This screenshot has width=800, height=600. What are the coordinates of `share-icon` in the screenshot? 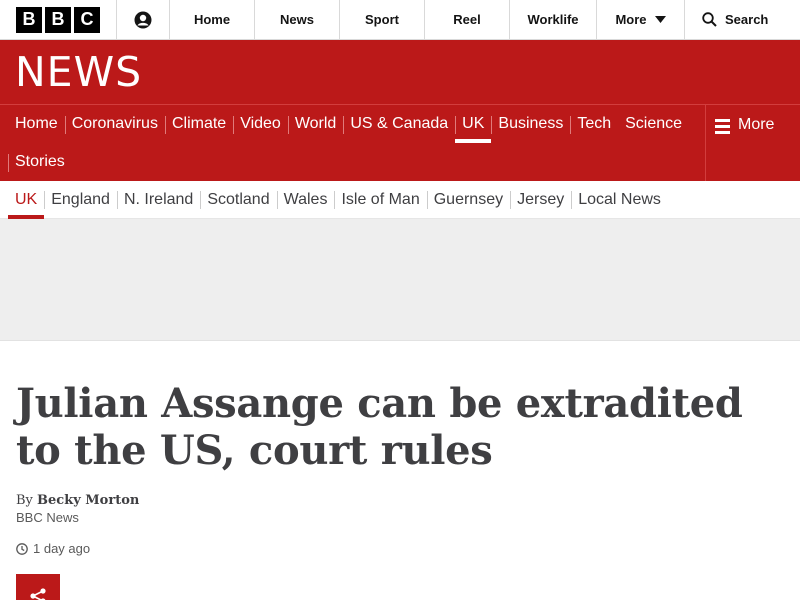 It's located at (38, 594).